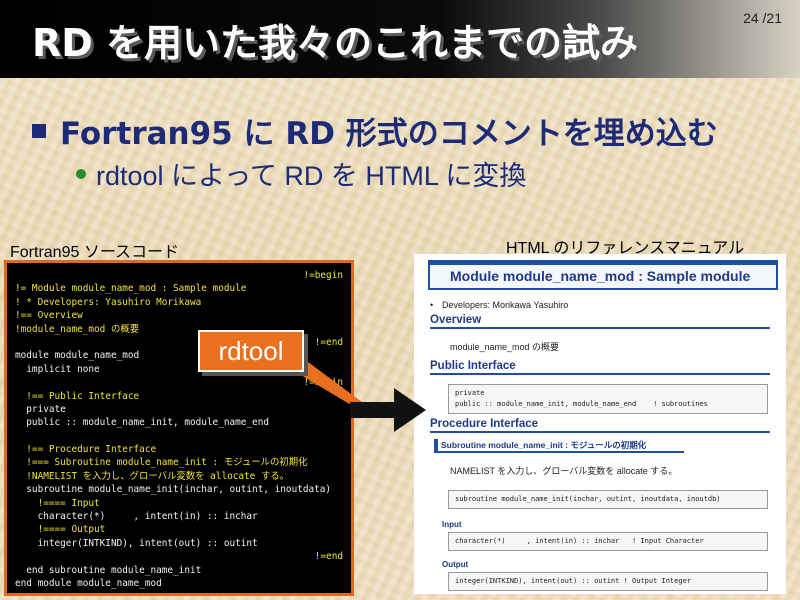 This screenshot has height=600, width=800. I want to click on code-line: ! * Developers: Yasuhiro Morikawa, so click(108, 302).